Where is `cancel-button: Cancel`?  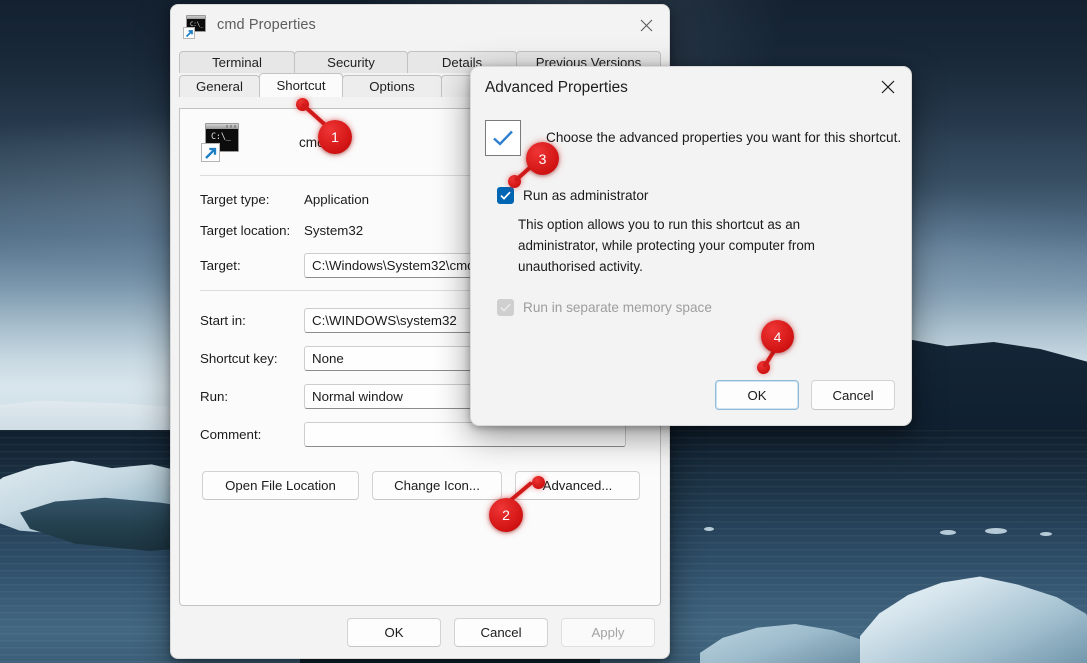
cancel-button: Cancel is located at coordinates (501, 632).